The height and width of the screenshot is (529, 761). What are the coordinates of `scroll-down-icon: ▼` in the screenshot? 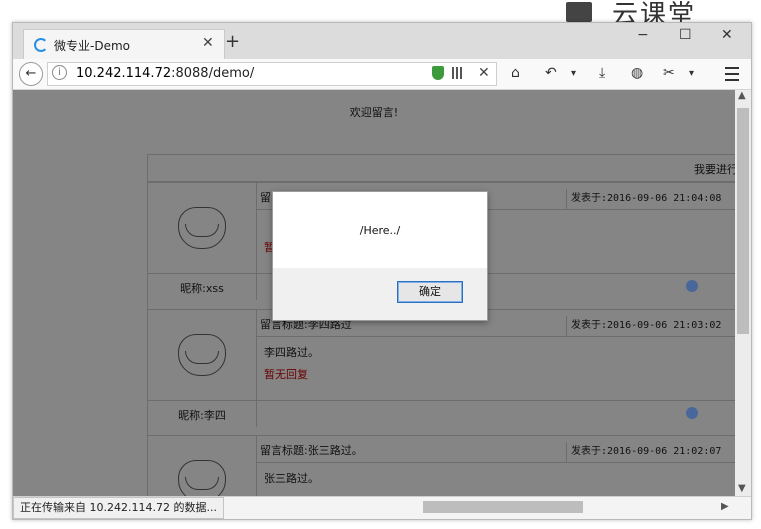 It's located at (742, 488).